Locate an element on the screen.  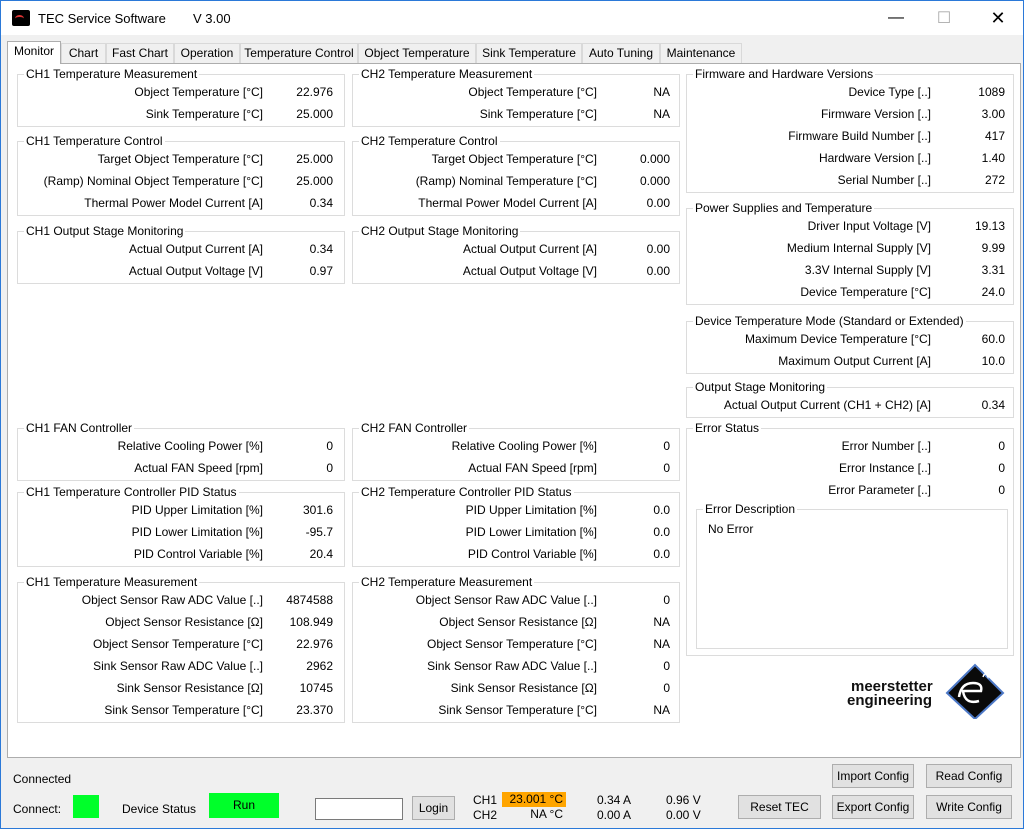
group-caption: CH1 Temperature Controller PID Status is located at coordinates (131, 492).